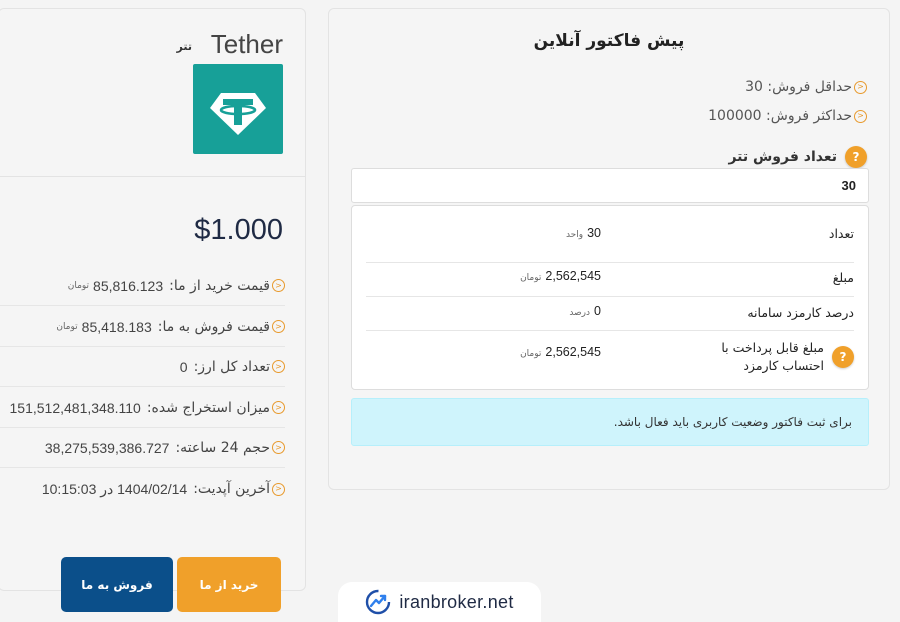 This screenshot has height=622, width=900. Describe the element at coordinates (610, 185) in the screenshot. I see `quantity-input: 30` at that location.